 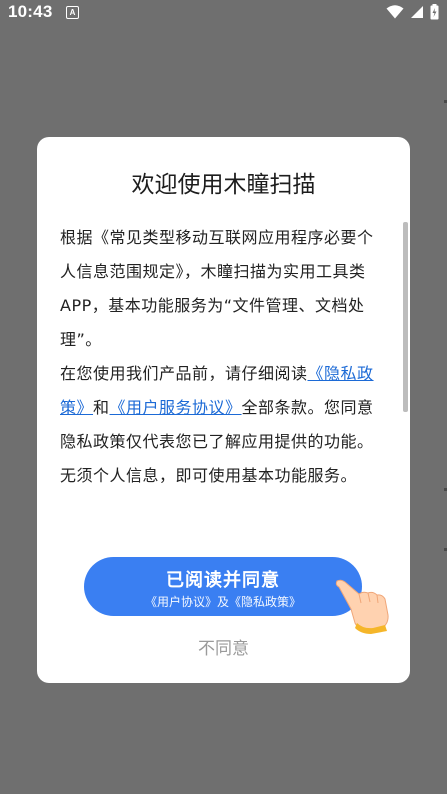 I want to click on status-bar: 10:43 A, so click(x=223, y=13).